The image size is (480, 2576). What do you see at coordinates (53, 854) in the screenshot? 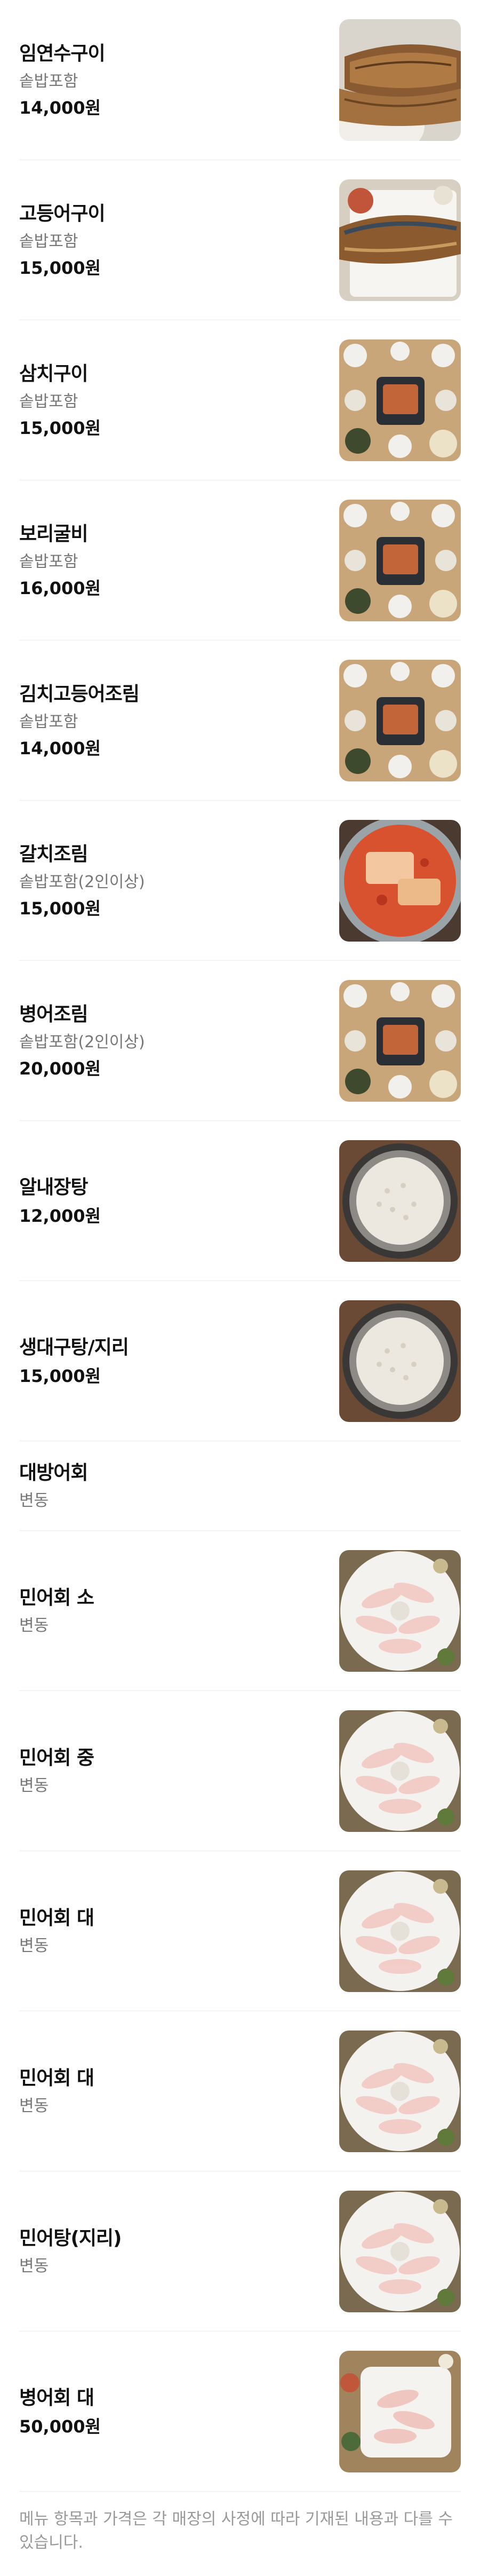
I see `menu-item-name: 갈치조림` at bounding box center [53, 854].